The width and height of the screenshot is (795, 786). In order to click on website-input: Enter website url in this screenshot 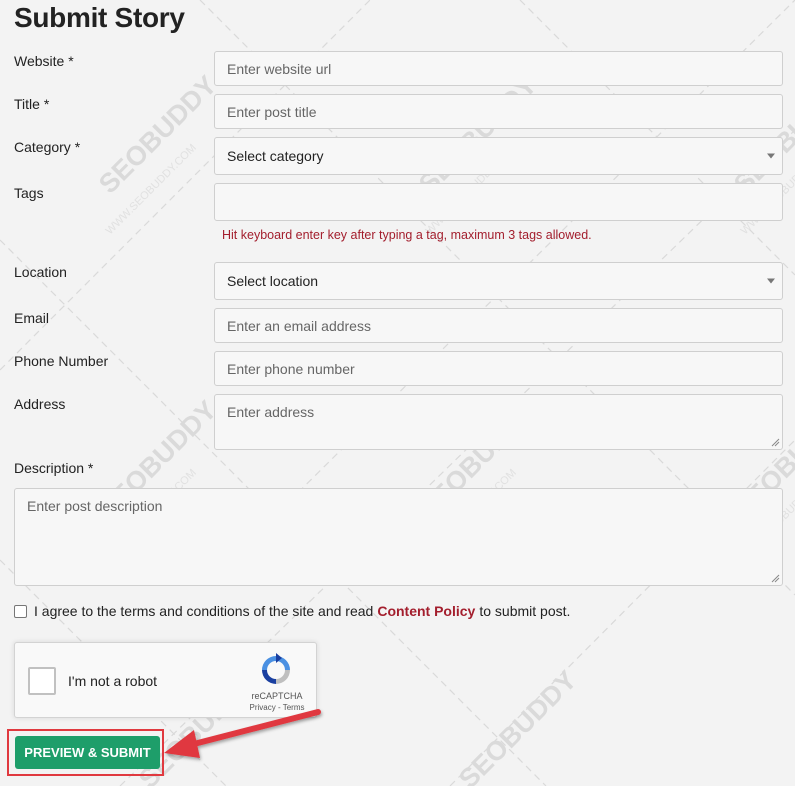, I will do `click(498, 68)`.